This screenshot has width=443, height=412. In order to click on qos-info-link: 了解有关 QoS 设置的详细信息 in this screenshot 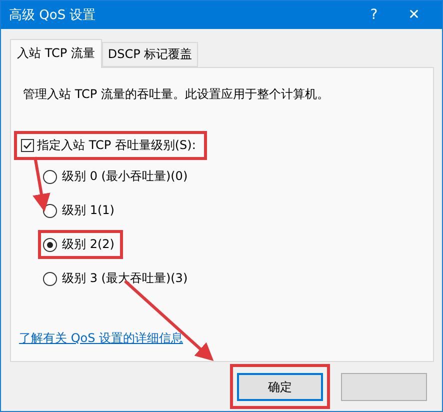, I will do `click(222, 338)`.